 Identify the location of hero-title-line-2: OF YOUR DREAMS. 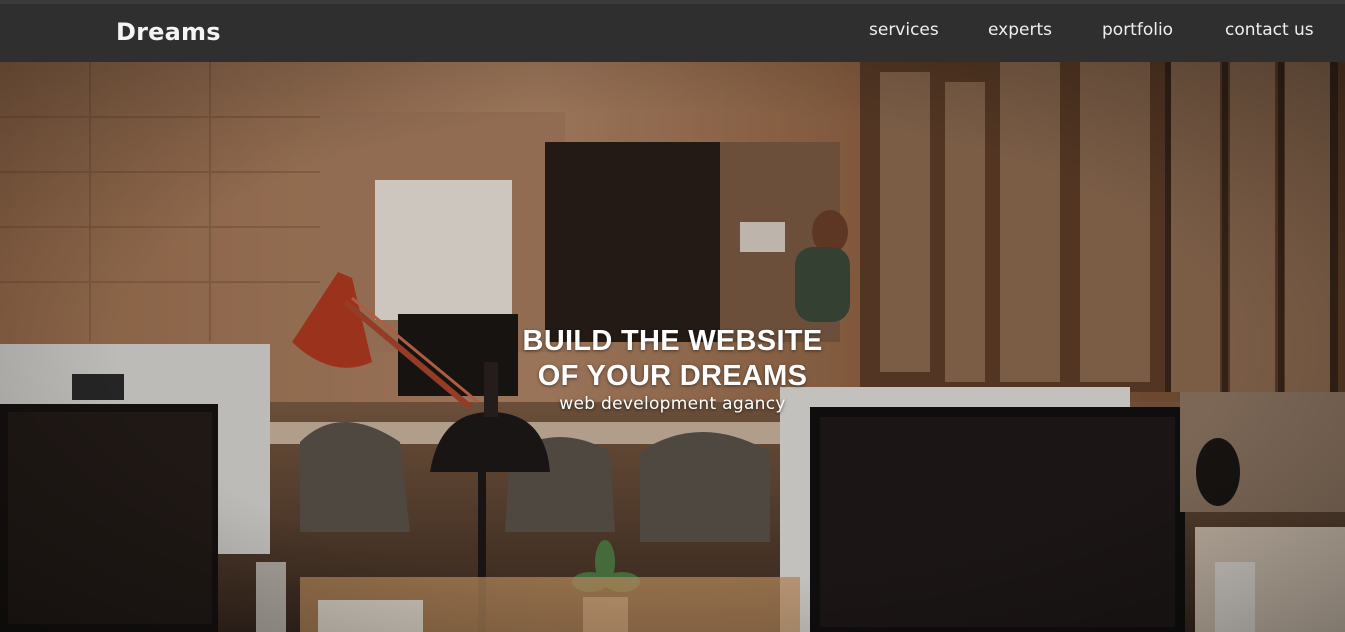
(672, 376).